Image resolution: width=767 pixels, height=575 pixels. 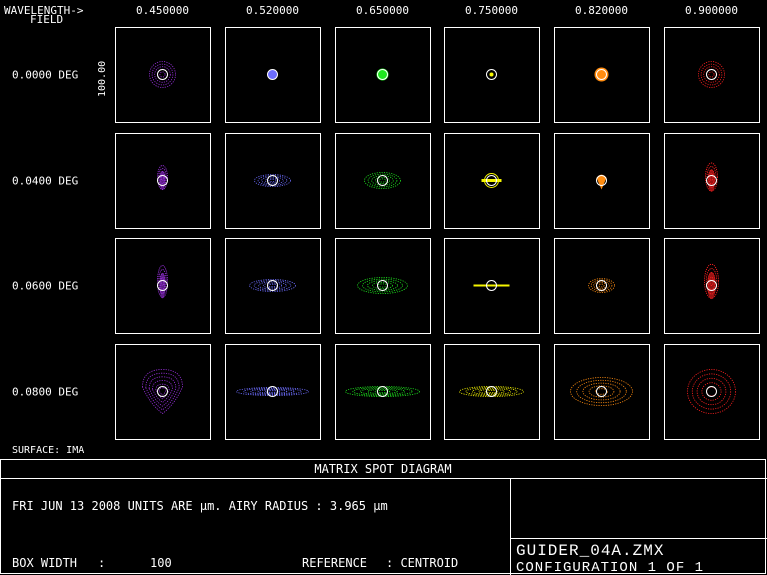 I want to click on spot-cell-r2-c2, so click(x=273, y=181).